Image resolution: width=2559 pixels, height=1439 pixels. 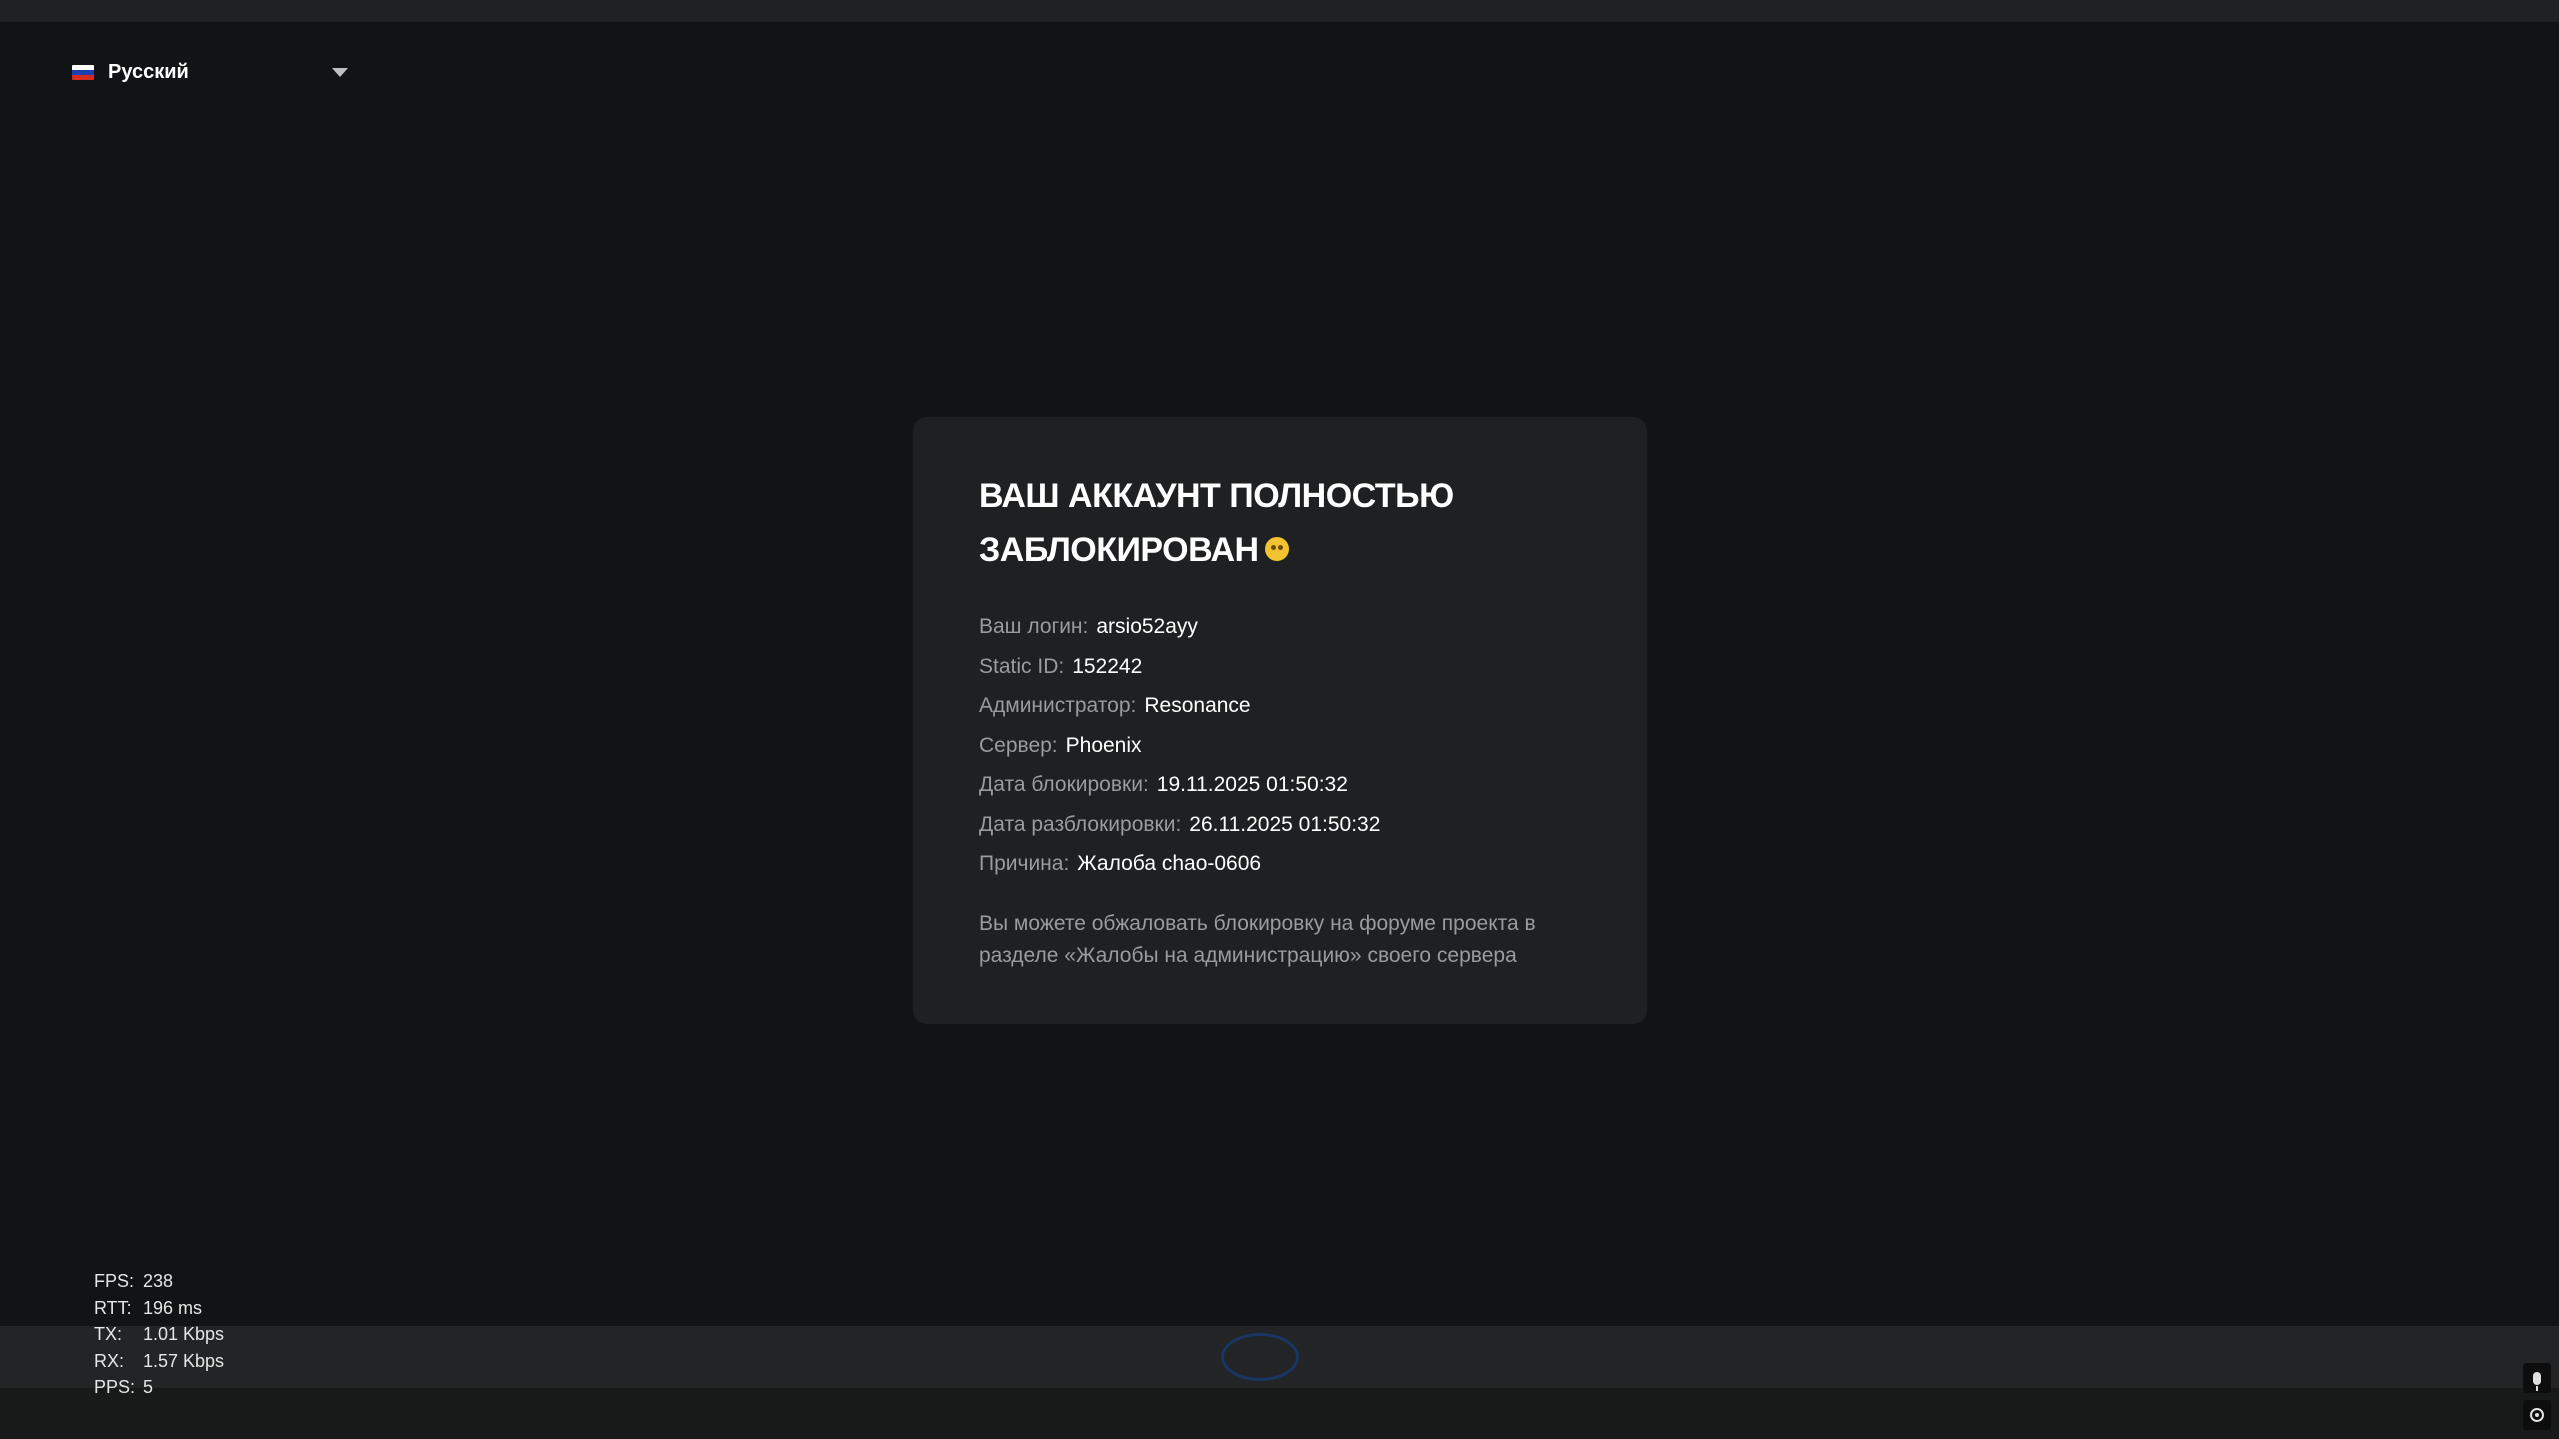 I want to click on ban-info-row-ban-date: Дата блокировки: 19.11.2025 01:50:32, so click(x=1280, y=785).